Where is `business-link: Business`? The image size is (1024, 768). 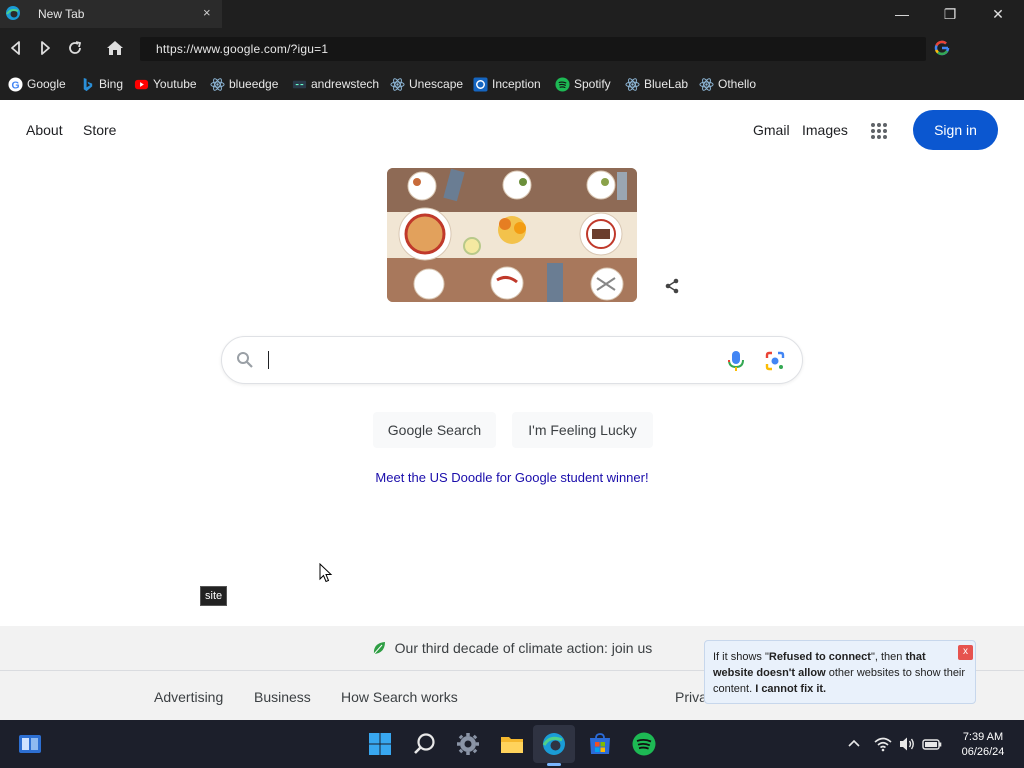
business-link: Business is located at coordinates (282, 697).